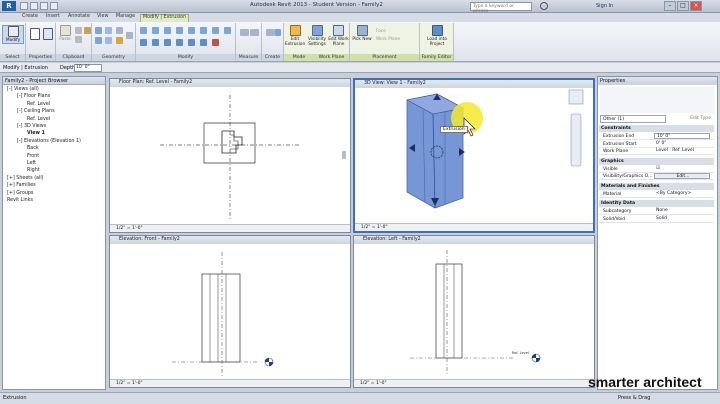 This screenshot has height=404, width=720. I want to click on modify-button: Modify, so click(13, 34).